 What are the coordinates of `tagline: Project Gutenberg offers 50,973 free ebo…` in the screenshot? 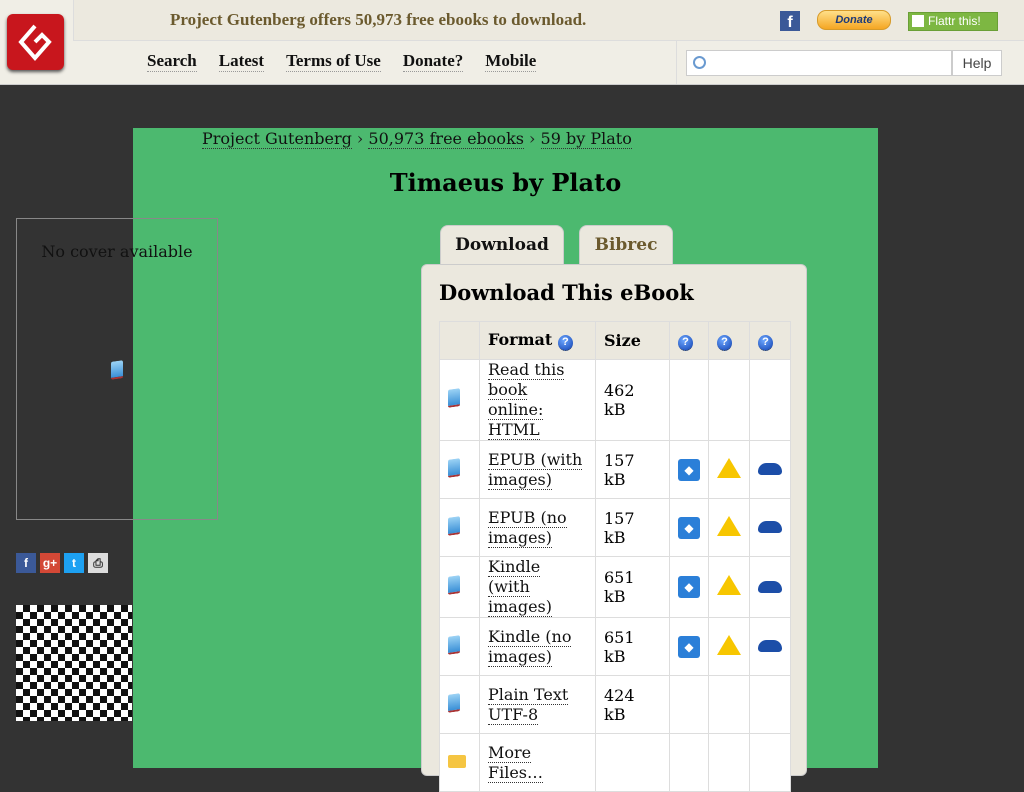 It's located at (378, 19).